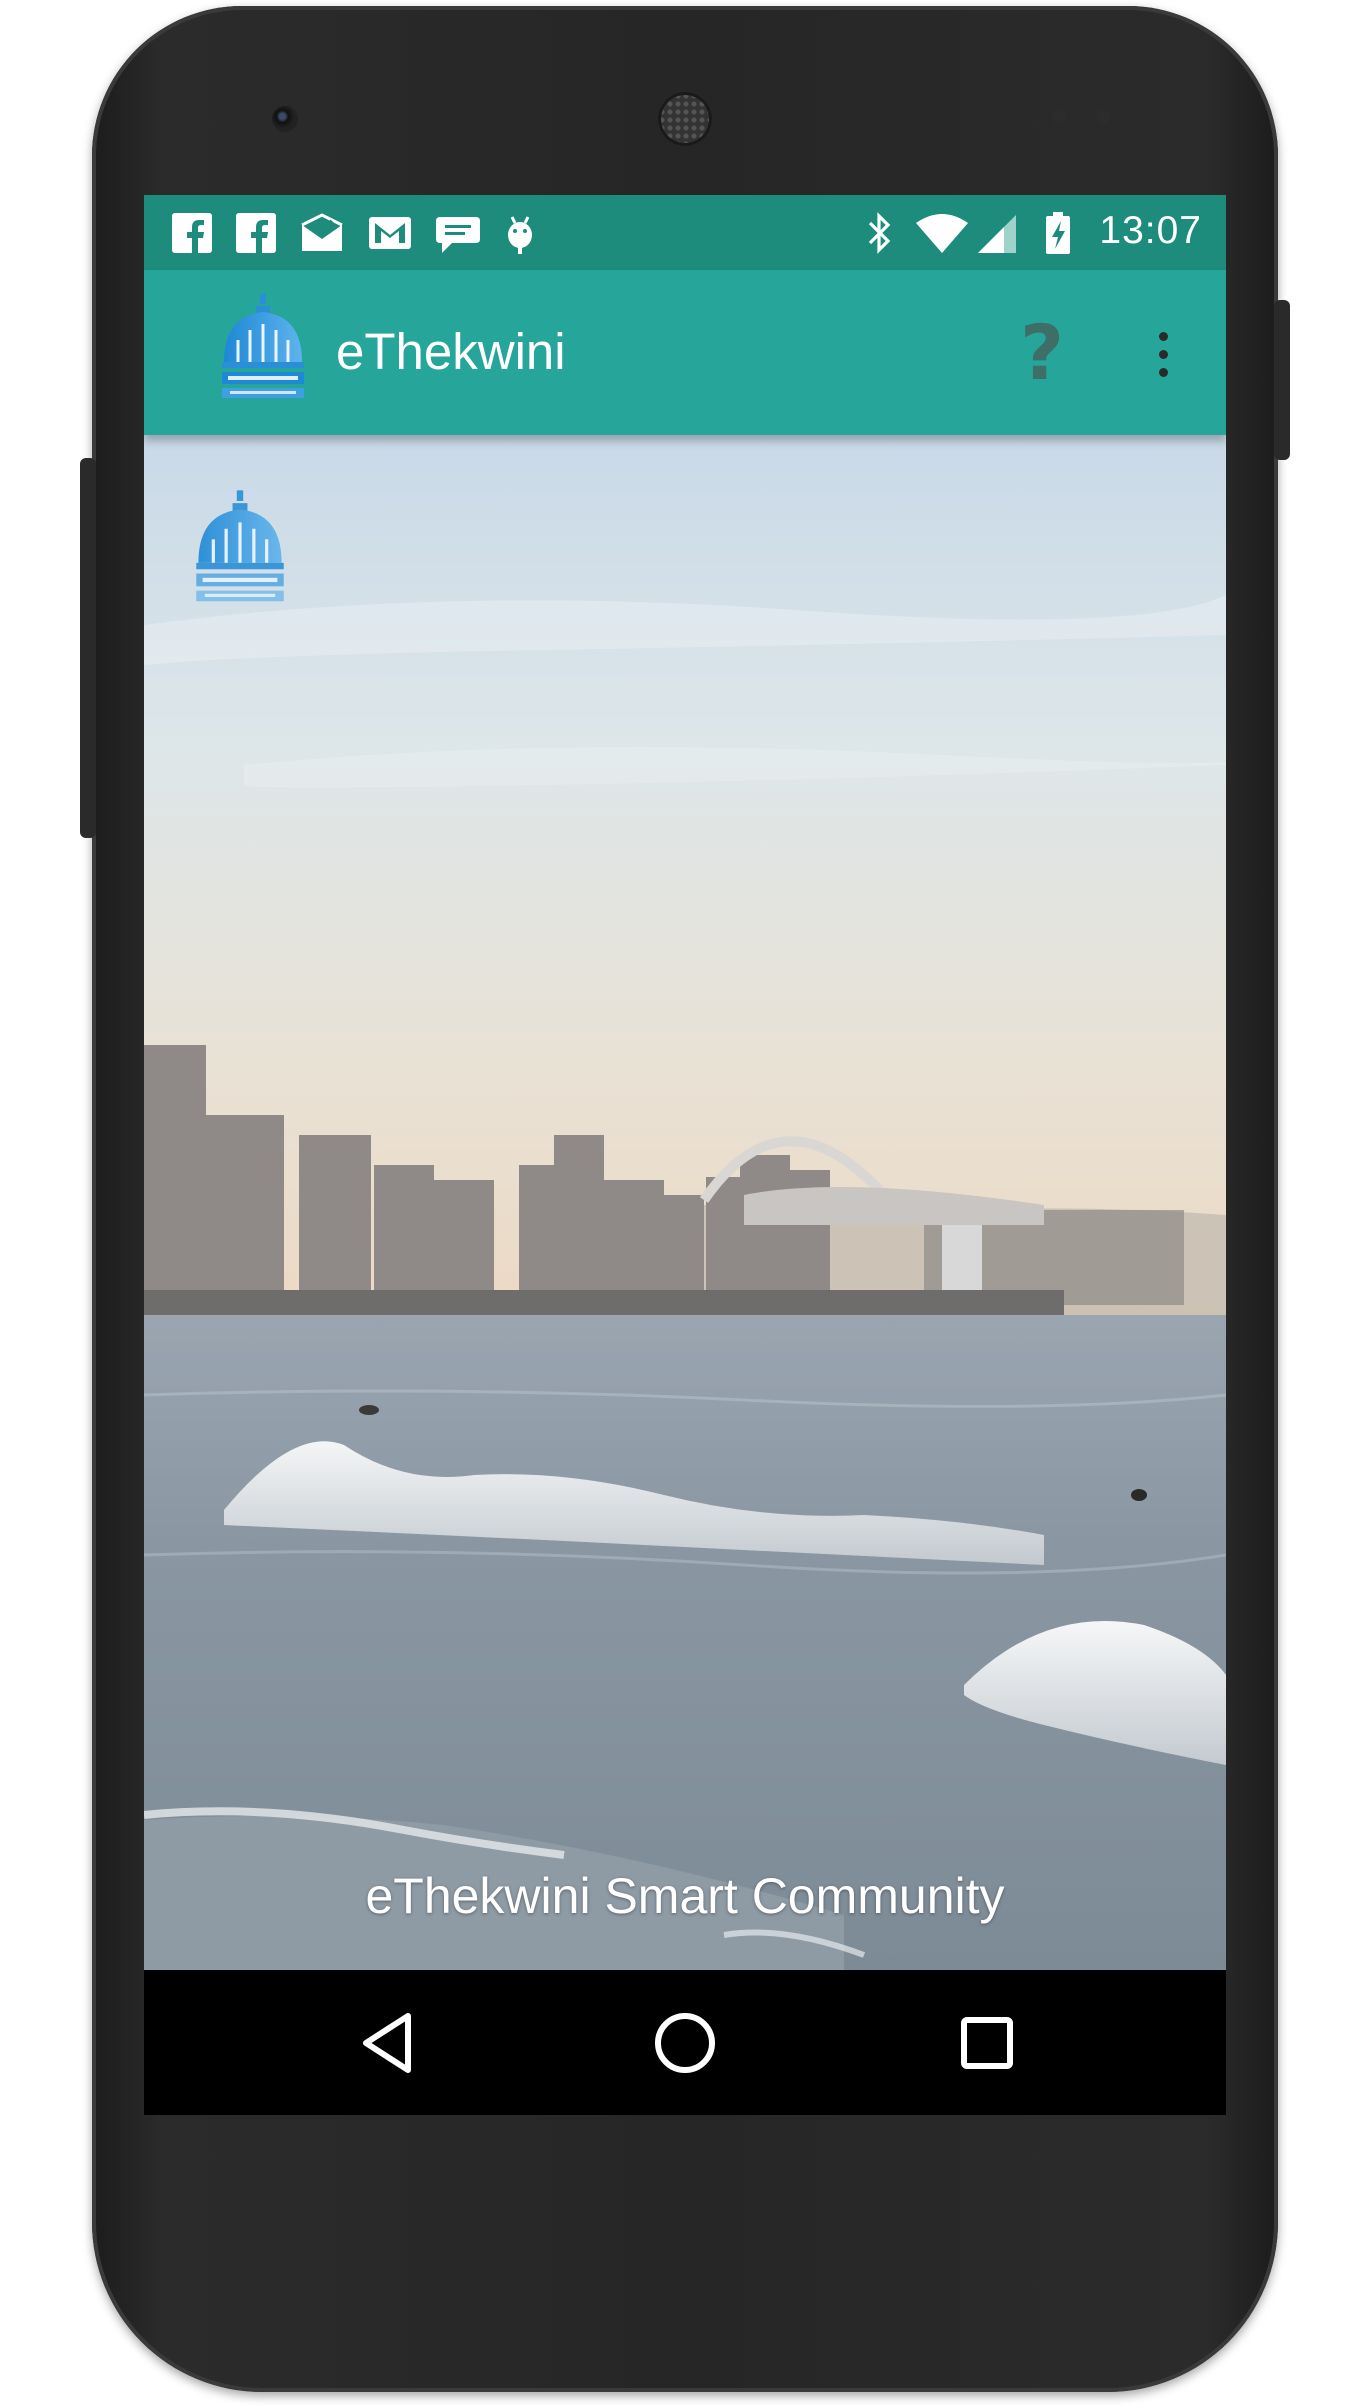  I want to click on app-title: eThekwini, so click(451, 351).